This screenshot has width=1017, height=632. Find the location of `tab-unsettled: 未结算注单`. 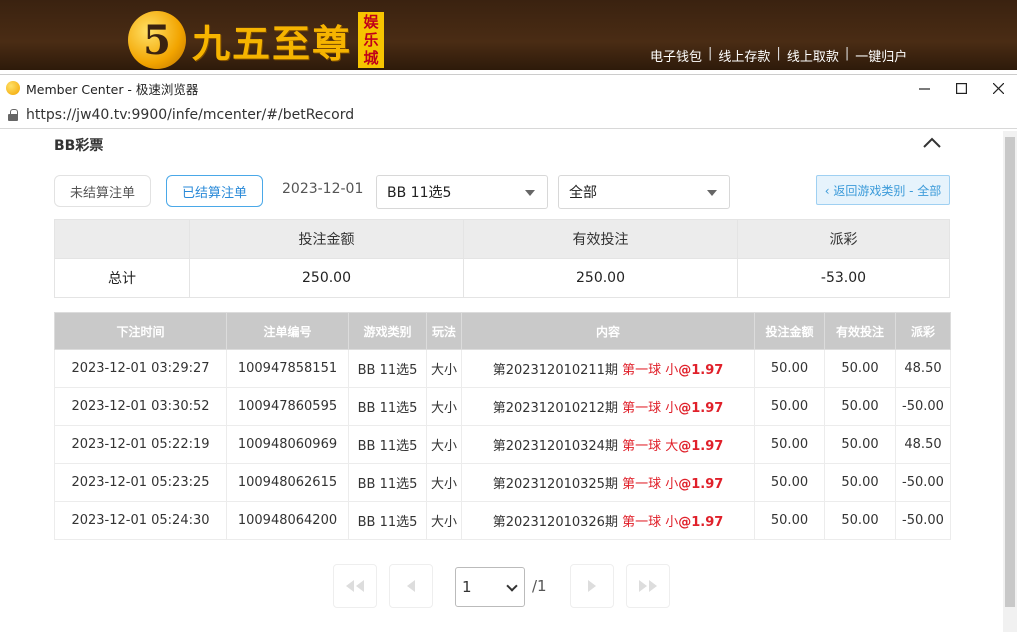

tab-unsettled: 未结算注单 is located at coordinates (102, 191).